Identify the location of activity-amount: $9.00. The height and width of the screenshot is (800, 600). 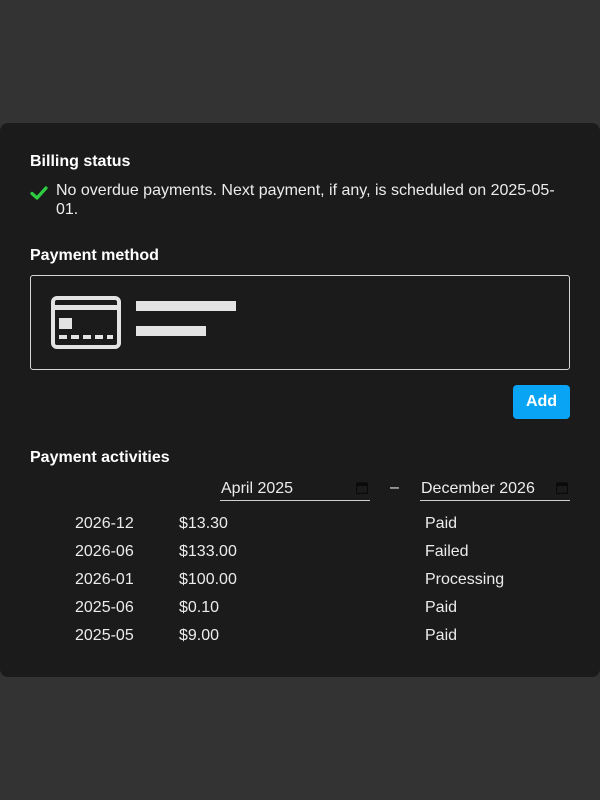
(199, 635).